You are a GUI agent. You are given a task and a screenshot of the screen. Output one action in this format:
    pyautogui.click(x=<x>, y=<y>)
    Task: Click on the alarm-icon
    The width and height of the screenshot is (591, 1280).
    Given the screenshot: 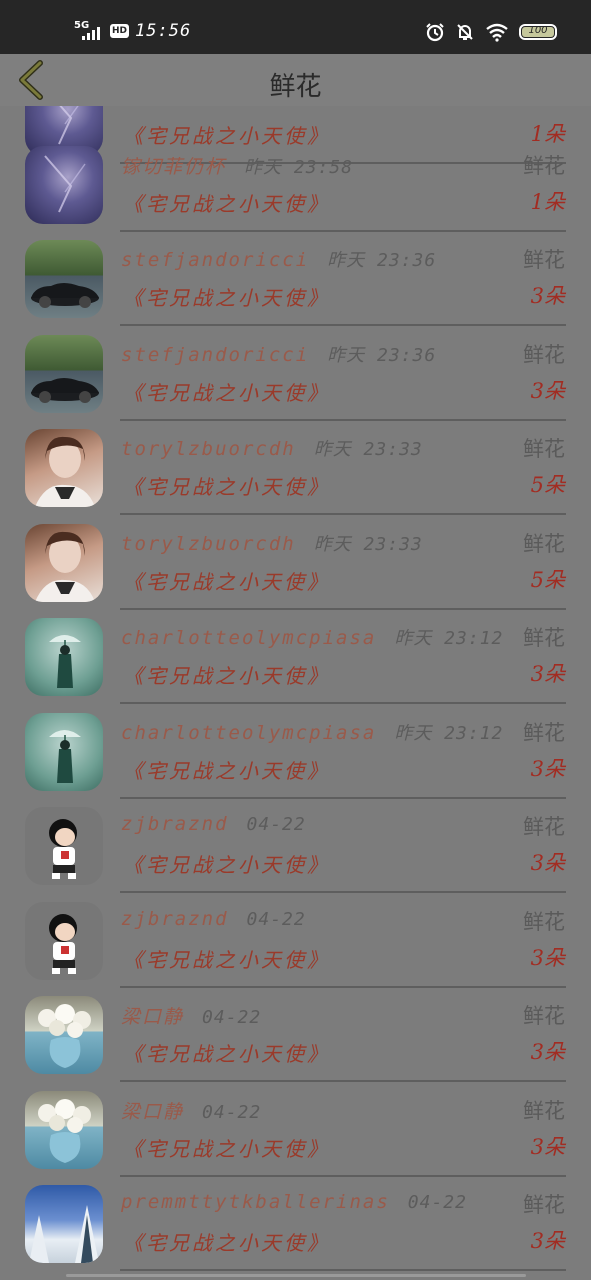 What is the action you would take?
    pyautogui.click(x=435, y=32)
    